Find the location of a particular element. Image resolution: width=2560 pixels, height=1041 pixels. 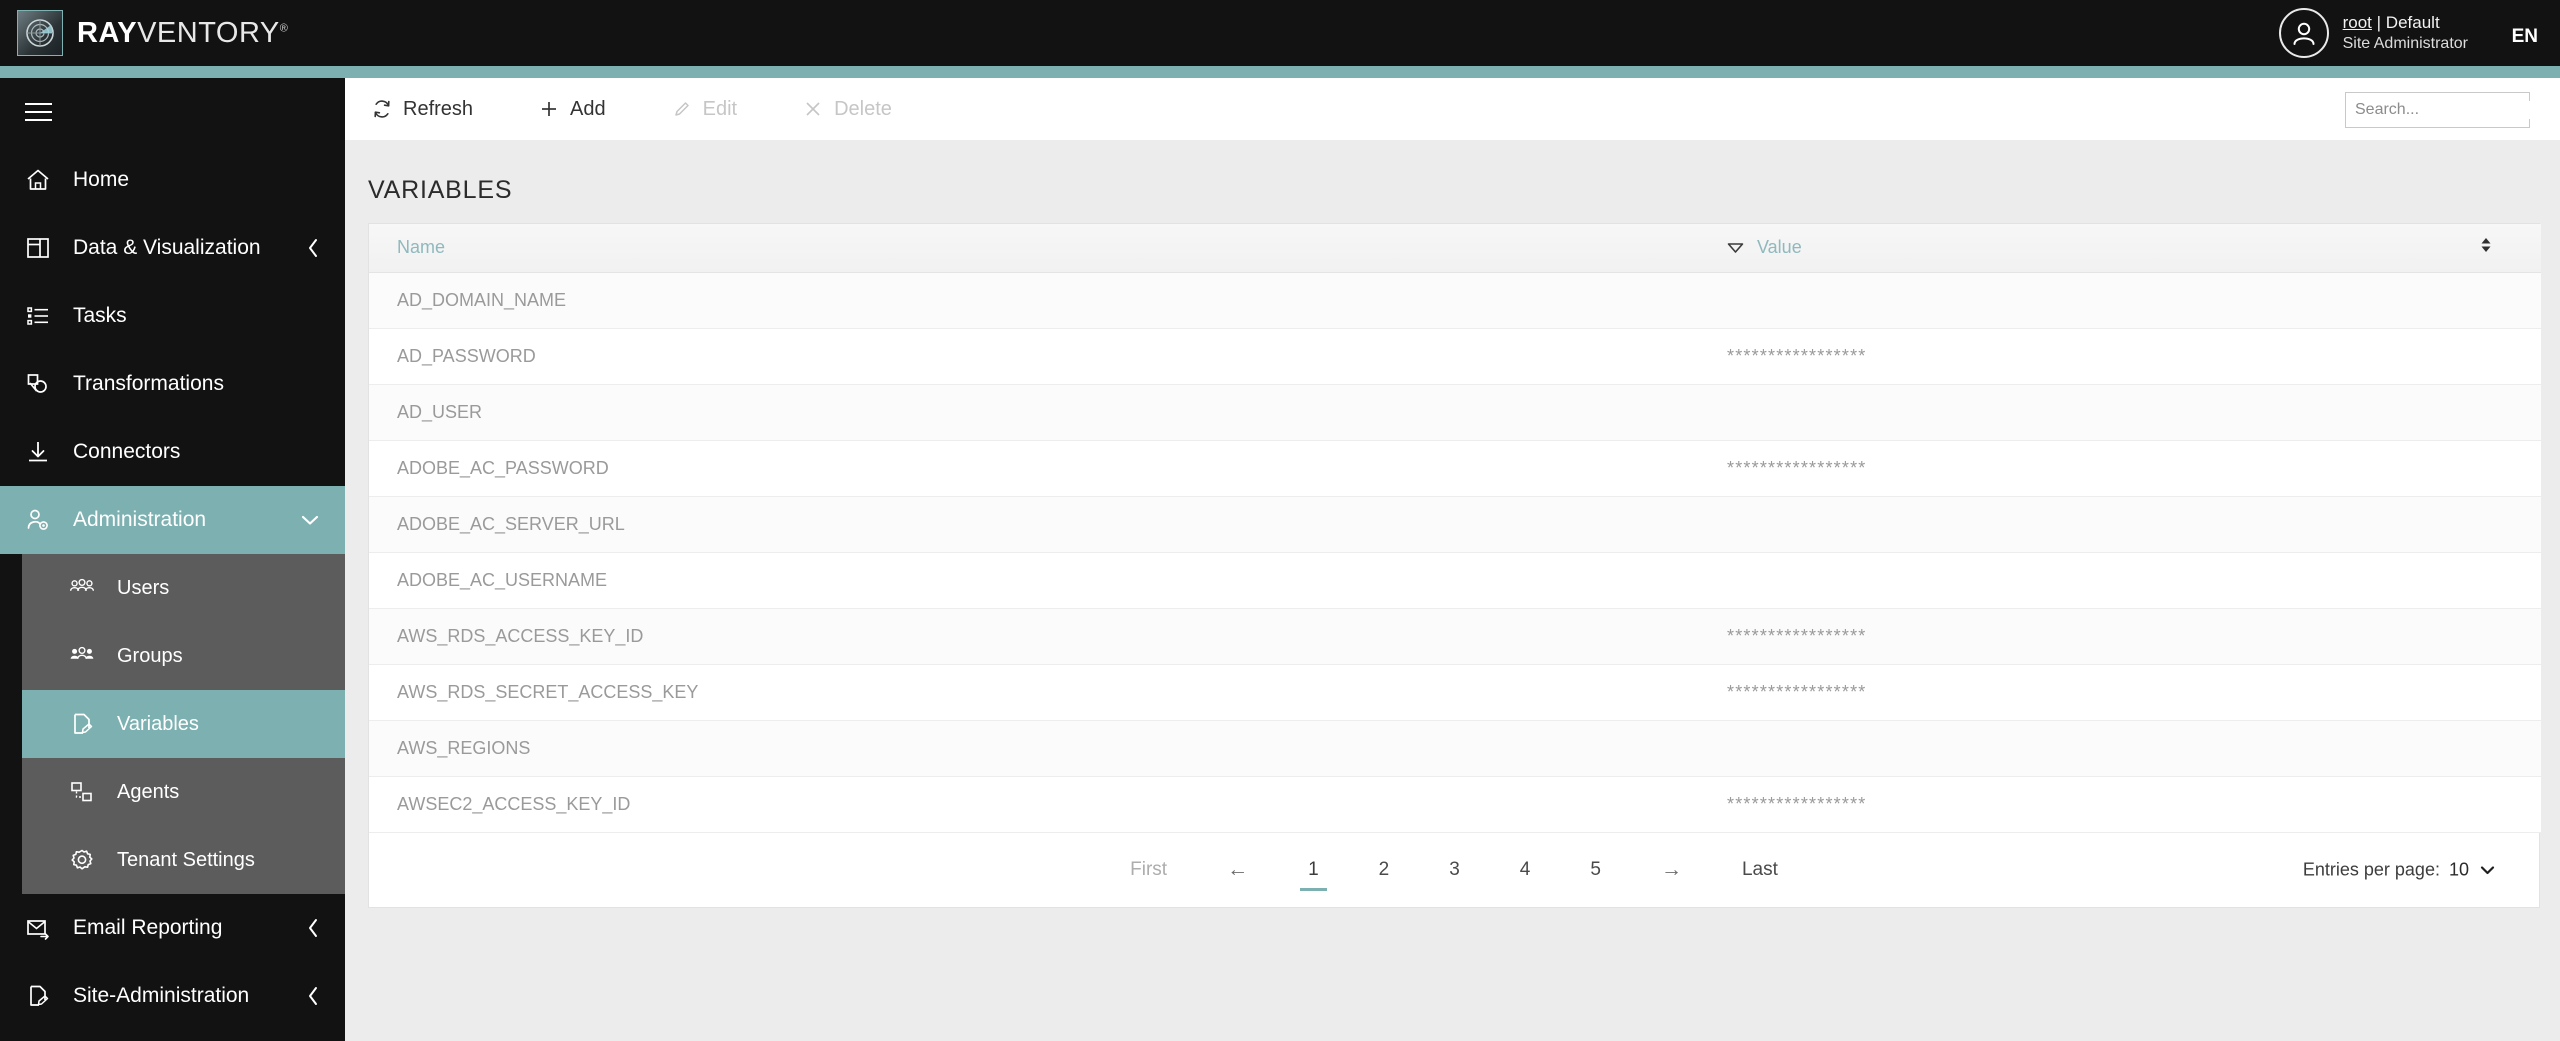

cell-name: AD_USER is located at coordinates (1034, 412).